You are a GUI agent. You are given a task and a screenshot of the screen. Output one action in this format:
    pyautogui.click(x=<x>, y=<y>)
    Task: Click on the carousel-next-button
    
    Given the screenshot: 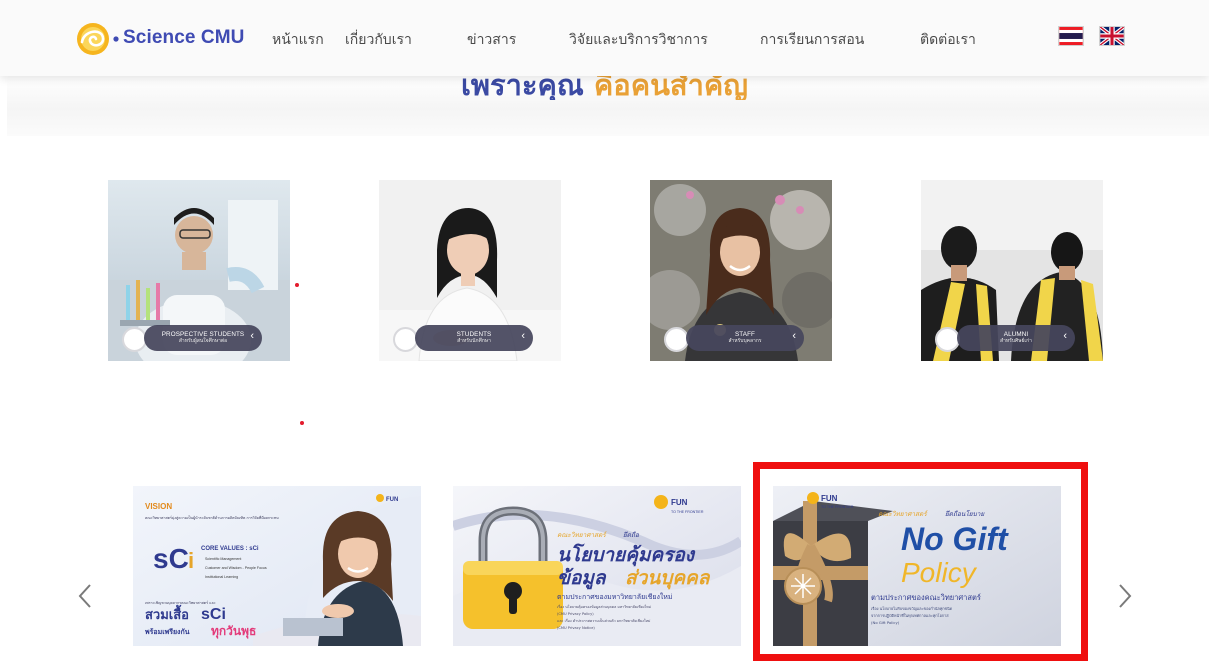 What is the action you would take?
    pyautogui.click(x=1125, y=596)
    